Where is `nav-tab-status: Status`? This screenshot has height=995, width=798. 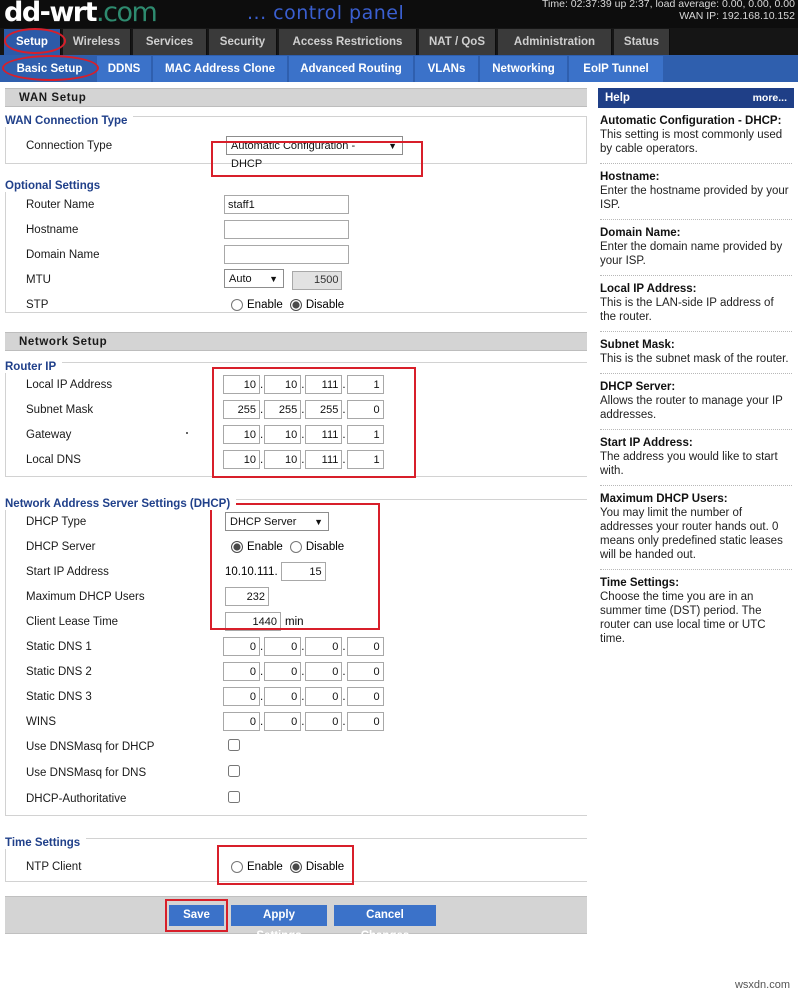 nav-tab-status: Status is located at coordinates (642, 42).